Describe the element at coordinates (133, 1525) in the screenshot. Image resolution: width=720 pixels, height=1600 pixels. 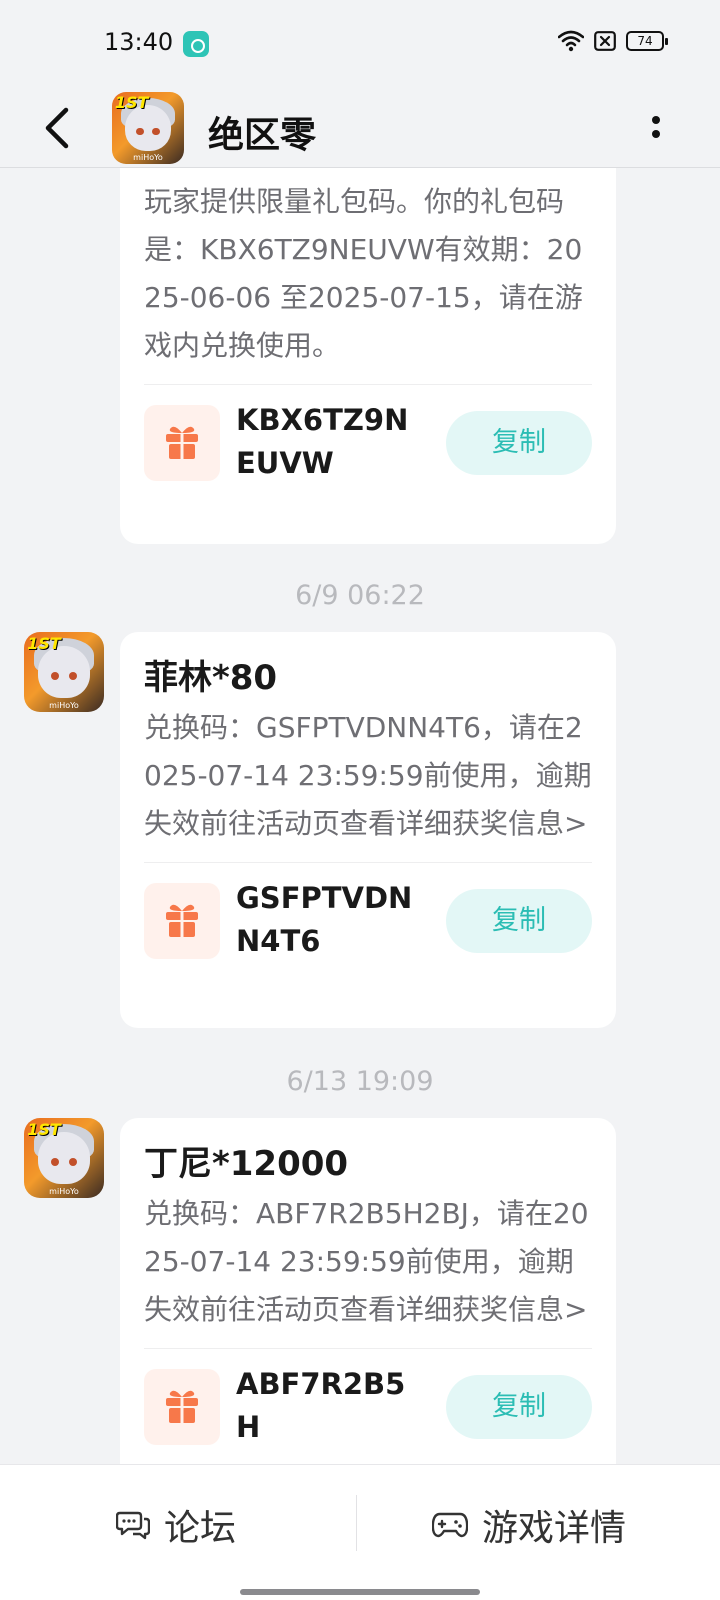
I see `forum-chat-icon` at that location.